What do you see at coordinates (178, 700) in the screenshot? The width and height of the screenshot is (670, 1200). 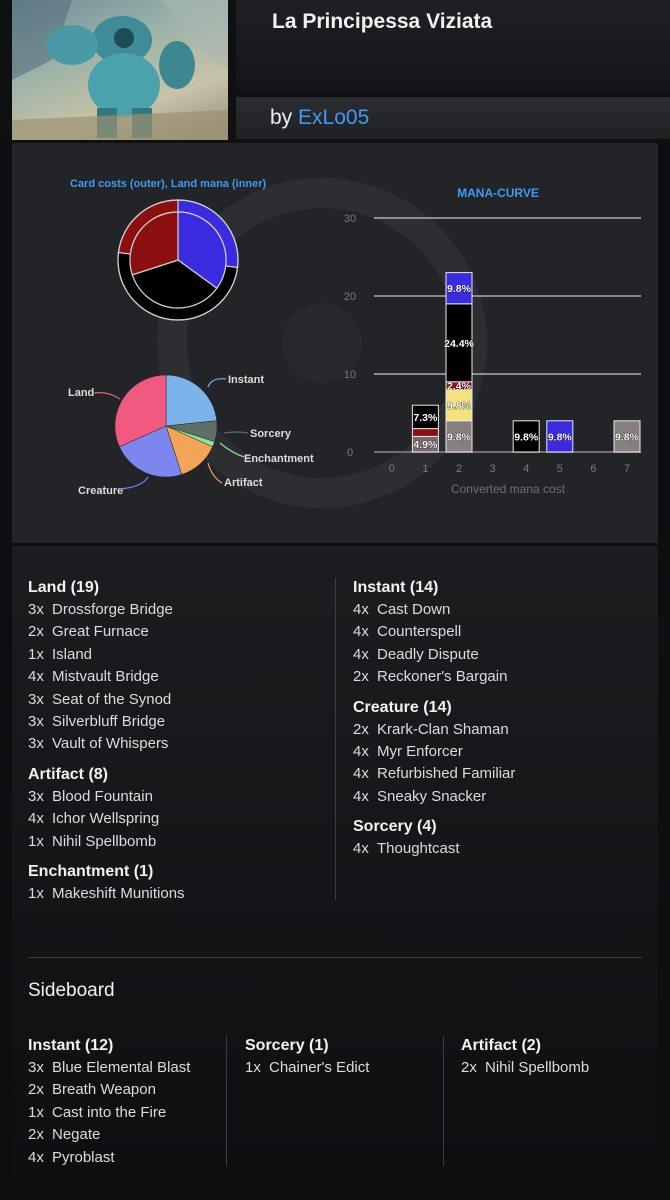 I see `card-row: 3x Seat of the Synod` at bounding box center [178, 700].